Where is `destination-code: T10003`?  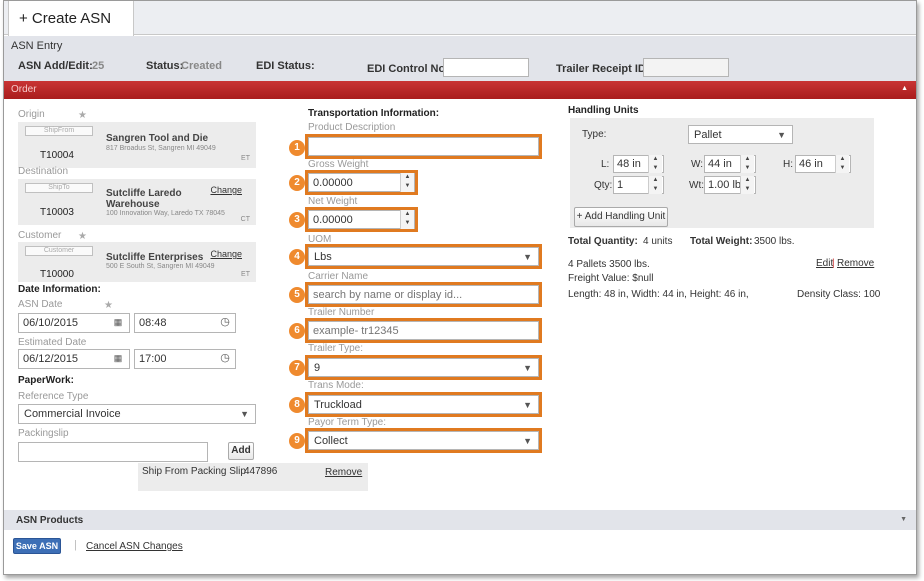 destination-code: T10003 is located at coordinates (57, 212).